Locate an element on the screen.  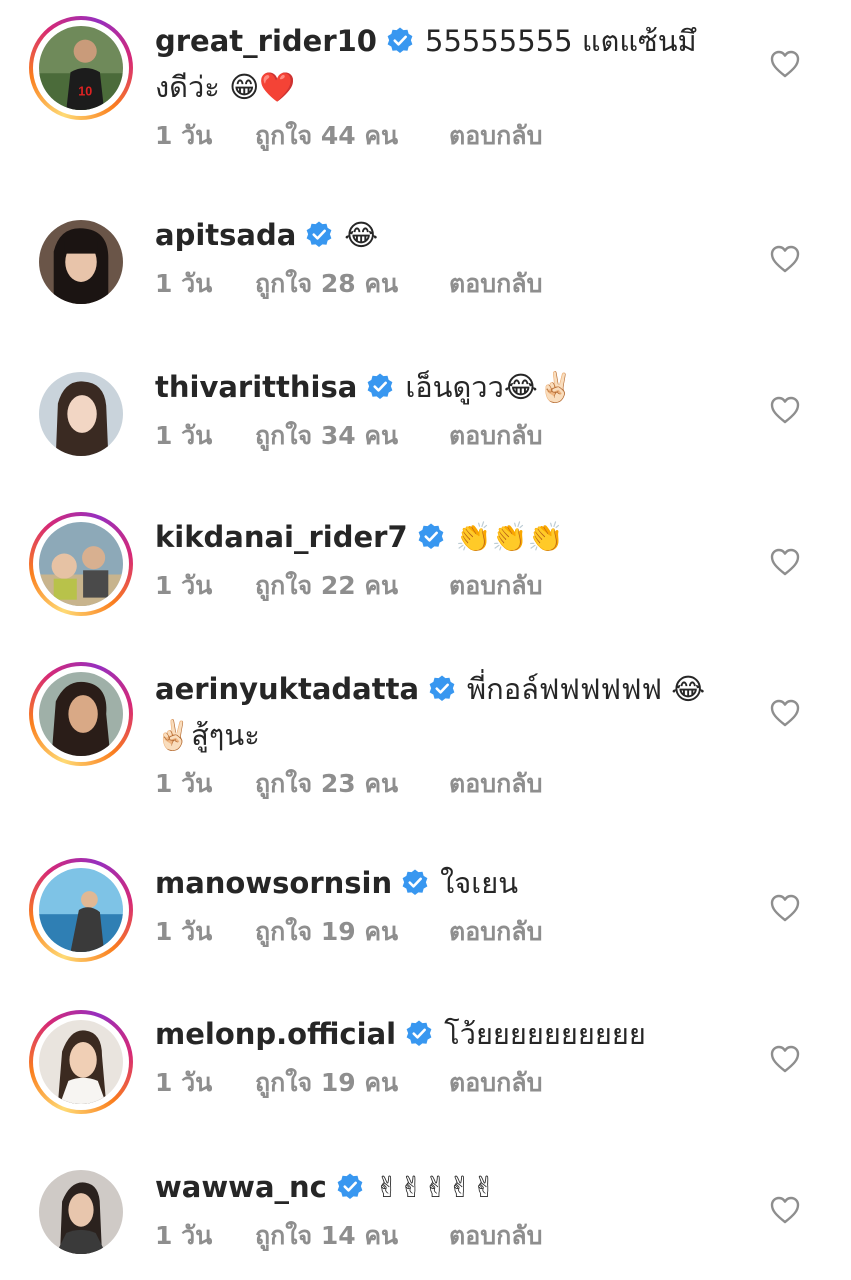
avatar: 10 is located at coordinates (81, 68).